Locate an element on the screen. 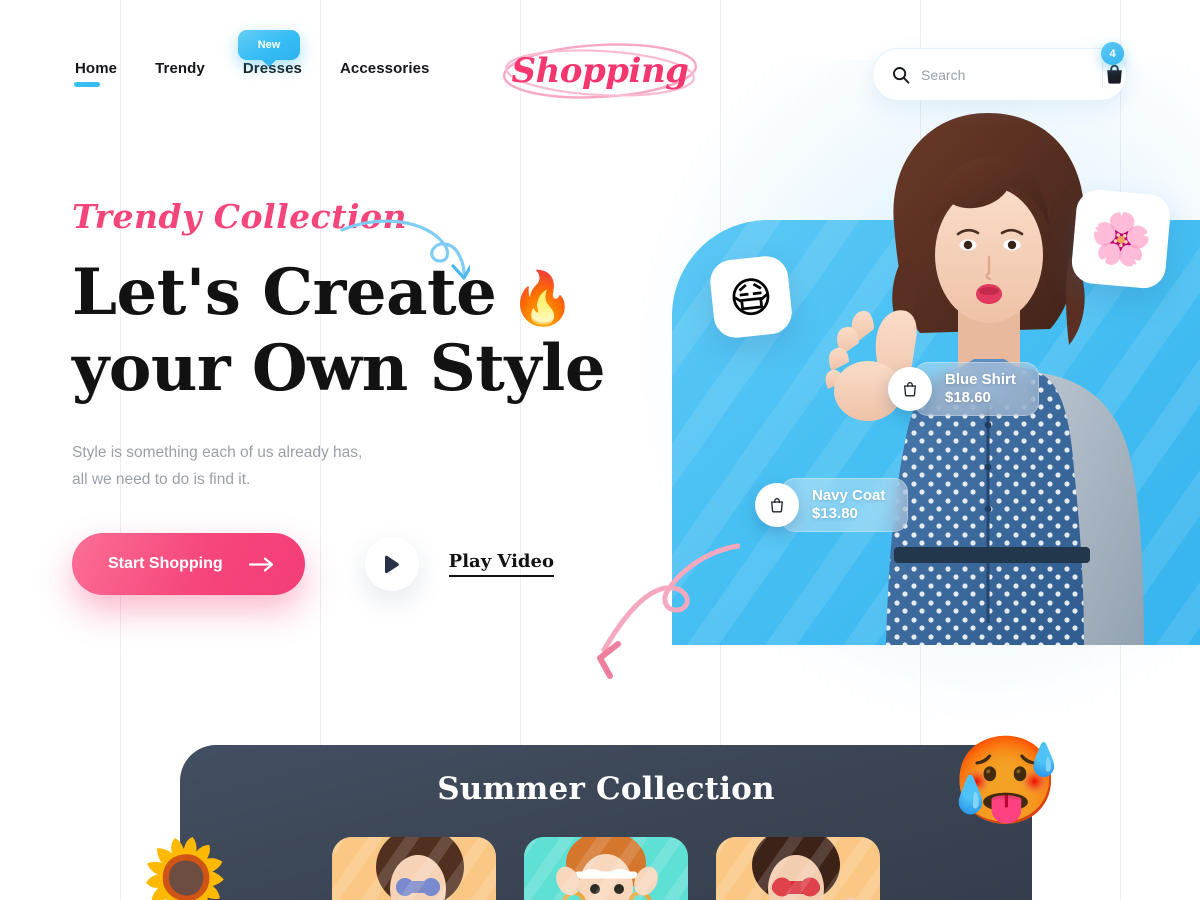 The width and height of the screenshot is (1200, 900). nav-links: Home Trendy Dresses Accessories is located at coordinates (252, 73).